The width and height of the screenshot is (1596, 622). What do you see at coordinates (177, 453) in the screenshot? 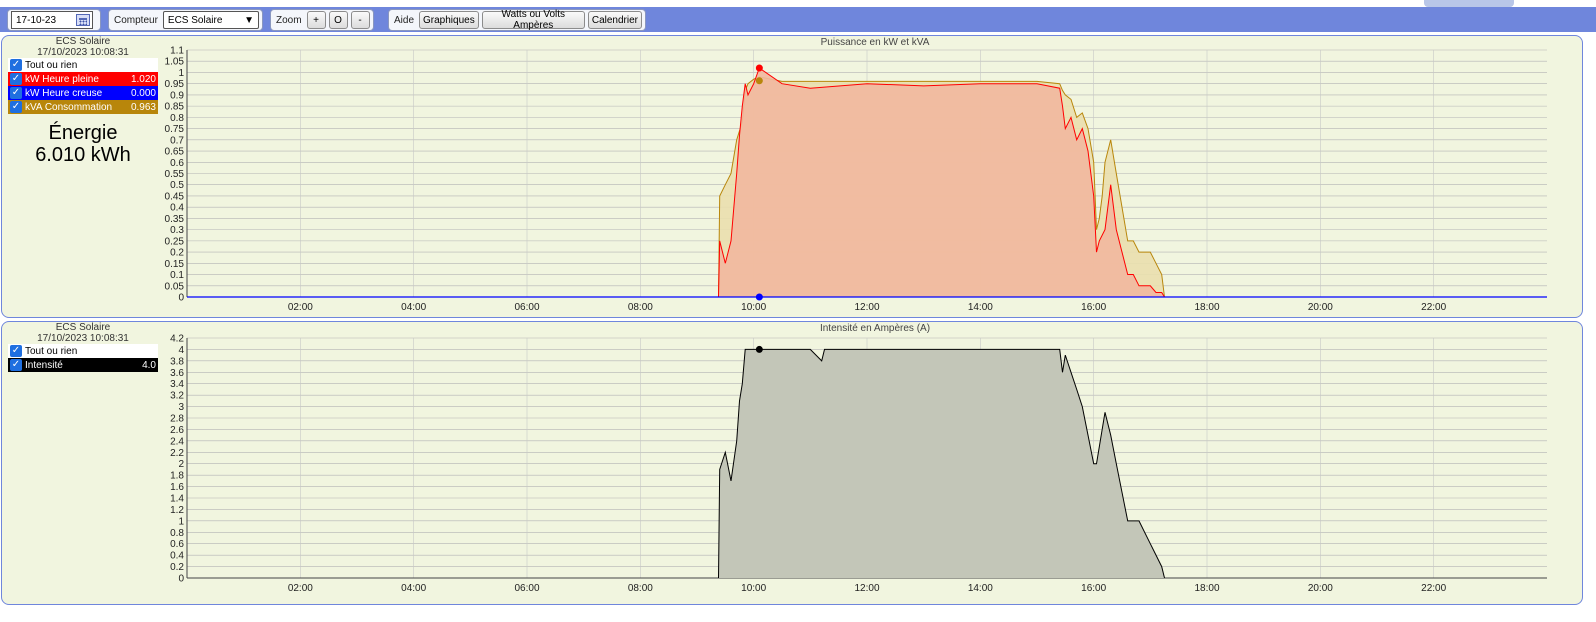
I see `intensity-y-tick: 2.2` at bounding box center [177, 453].